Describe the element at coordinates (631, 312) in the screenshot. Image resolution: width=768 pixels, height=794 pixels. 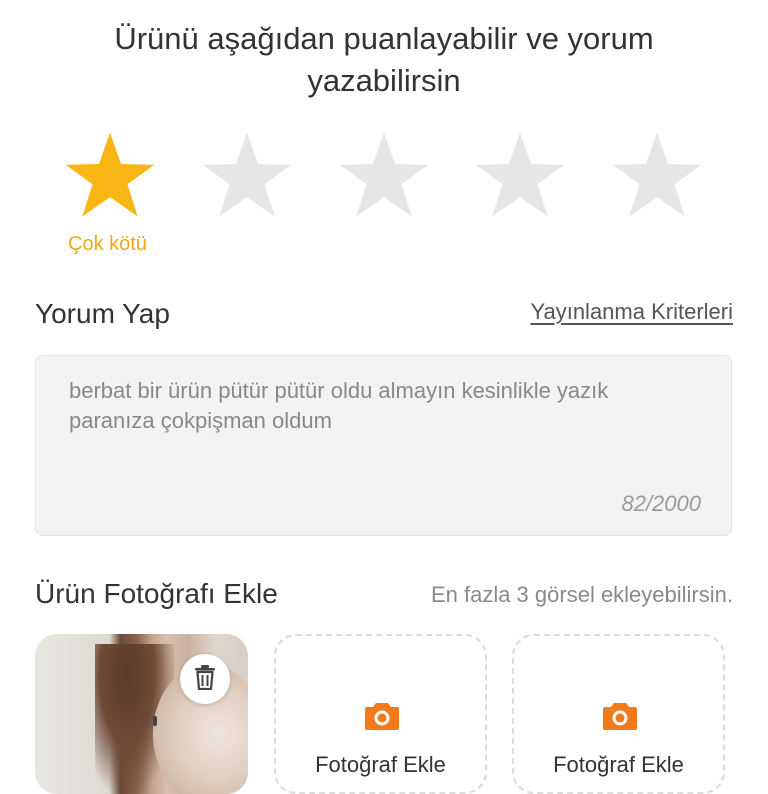
I see `publishing-criteria-link: Yayınlanma Kriterleri` at that location.